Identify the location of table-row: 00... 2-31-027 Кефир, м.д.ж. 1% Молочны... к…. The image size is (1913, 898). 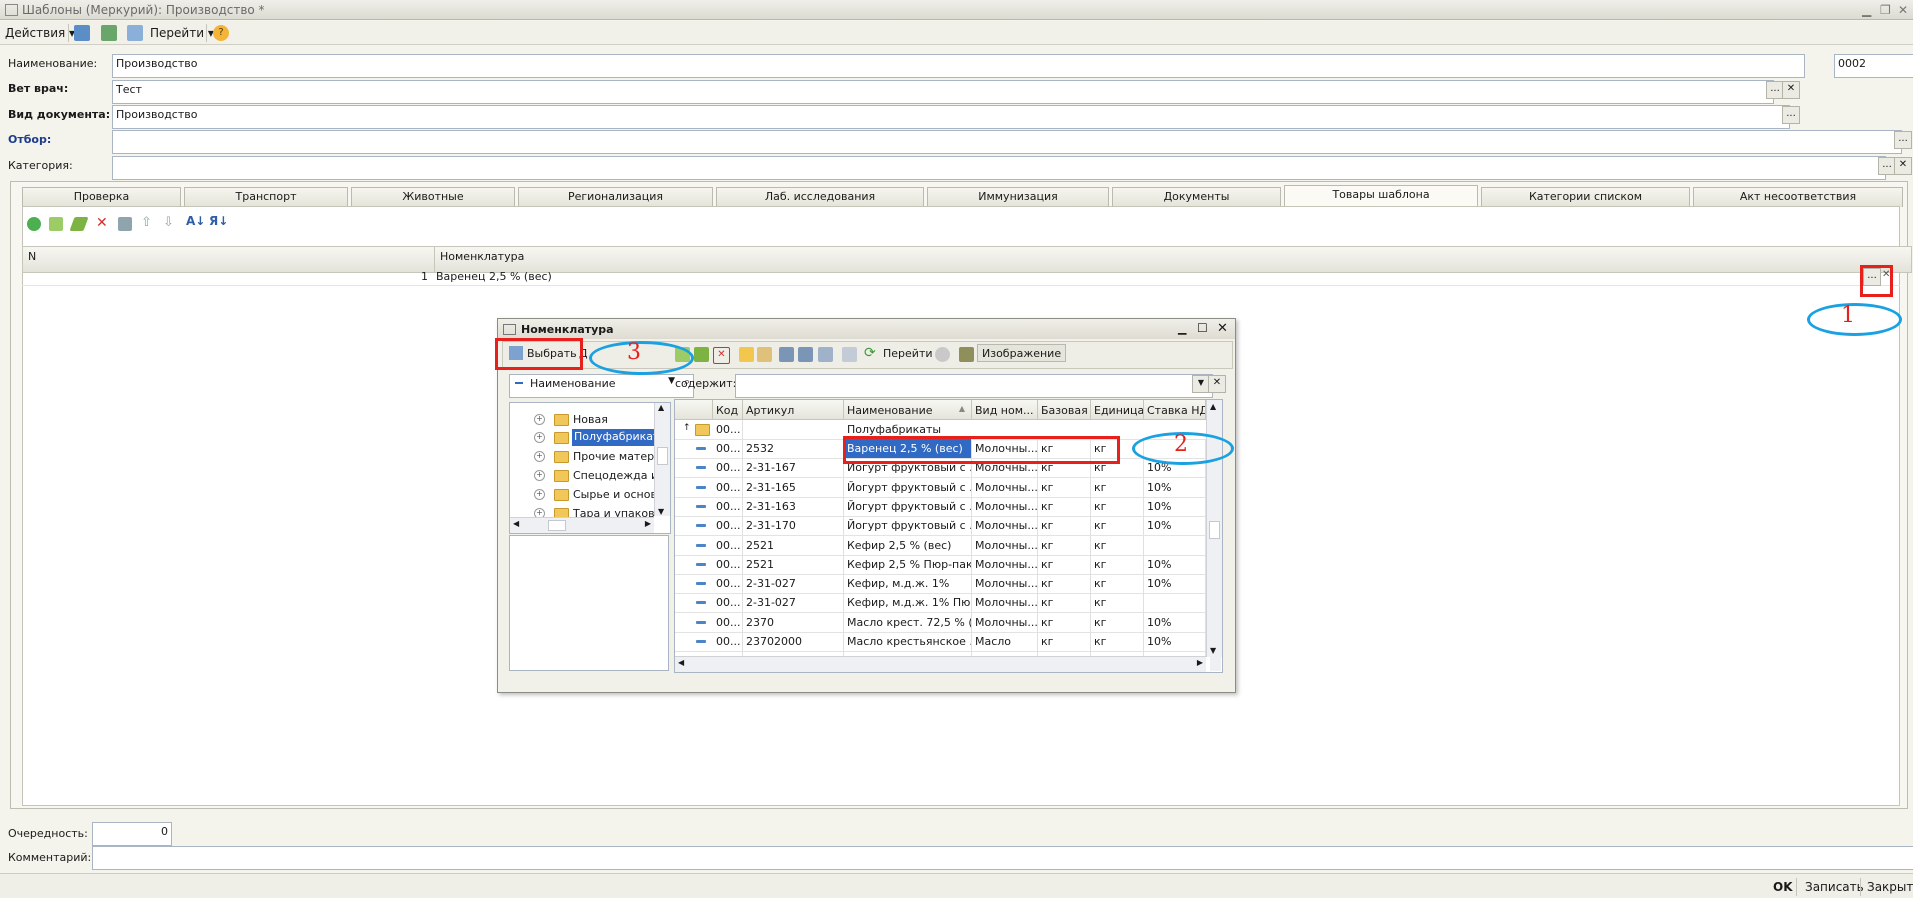
(940, 584).